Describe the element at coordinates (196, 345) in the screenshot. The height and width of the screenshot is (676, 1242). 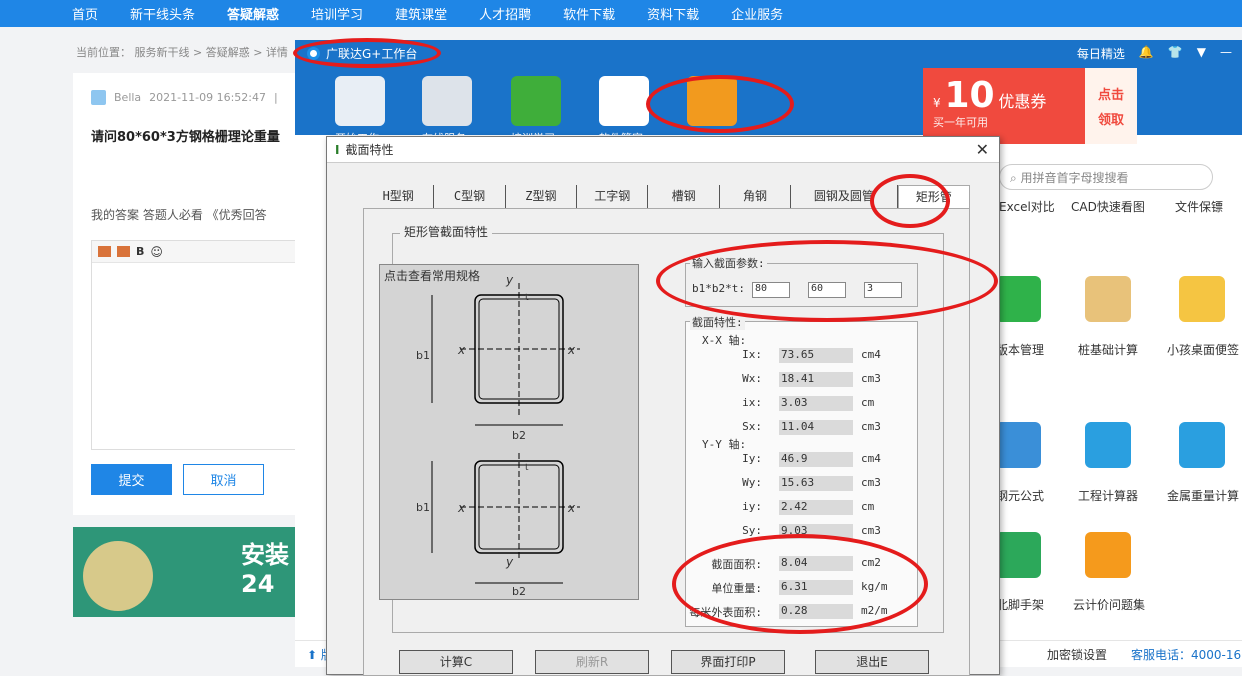
I see `answer-editor: B ☺` at that location.